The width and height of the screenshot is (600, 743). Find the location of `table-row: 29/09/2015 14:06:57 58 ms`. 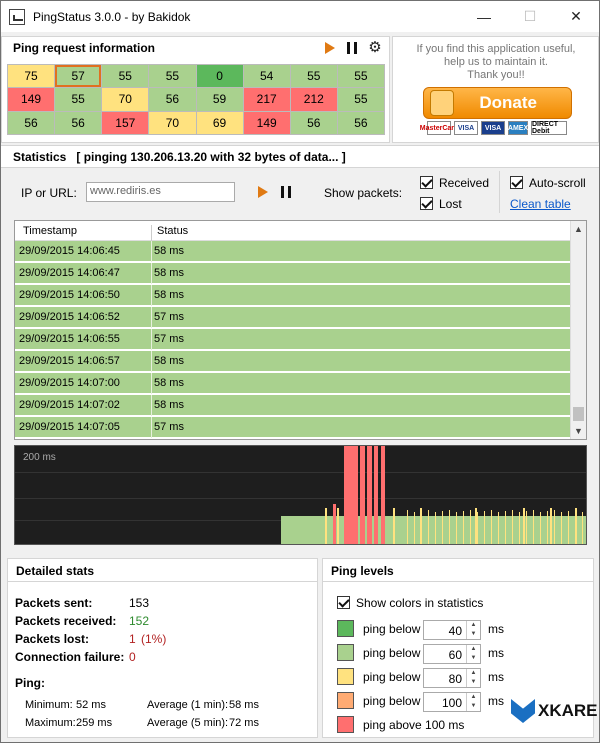

table-row: 29/09/2015 14:06:57 58 ms is located at coordinates (293, 361).